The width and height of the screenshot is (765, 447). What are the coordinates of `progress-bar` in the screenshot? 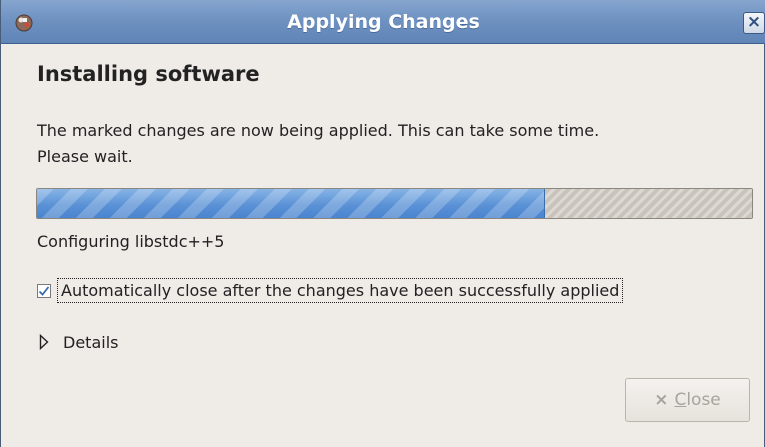 It's located at (394, 203).